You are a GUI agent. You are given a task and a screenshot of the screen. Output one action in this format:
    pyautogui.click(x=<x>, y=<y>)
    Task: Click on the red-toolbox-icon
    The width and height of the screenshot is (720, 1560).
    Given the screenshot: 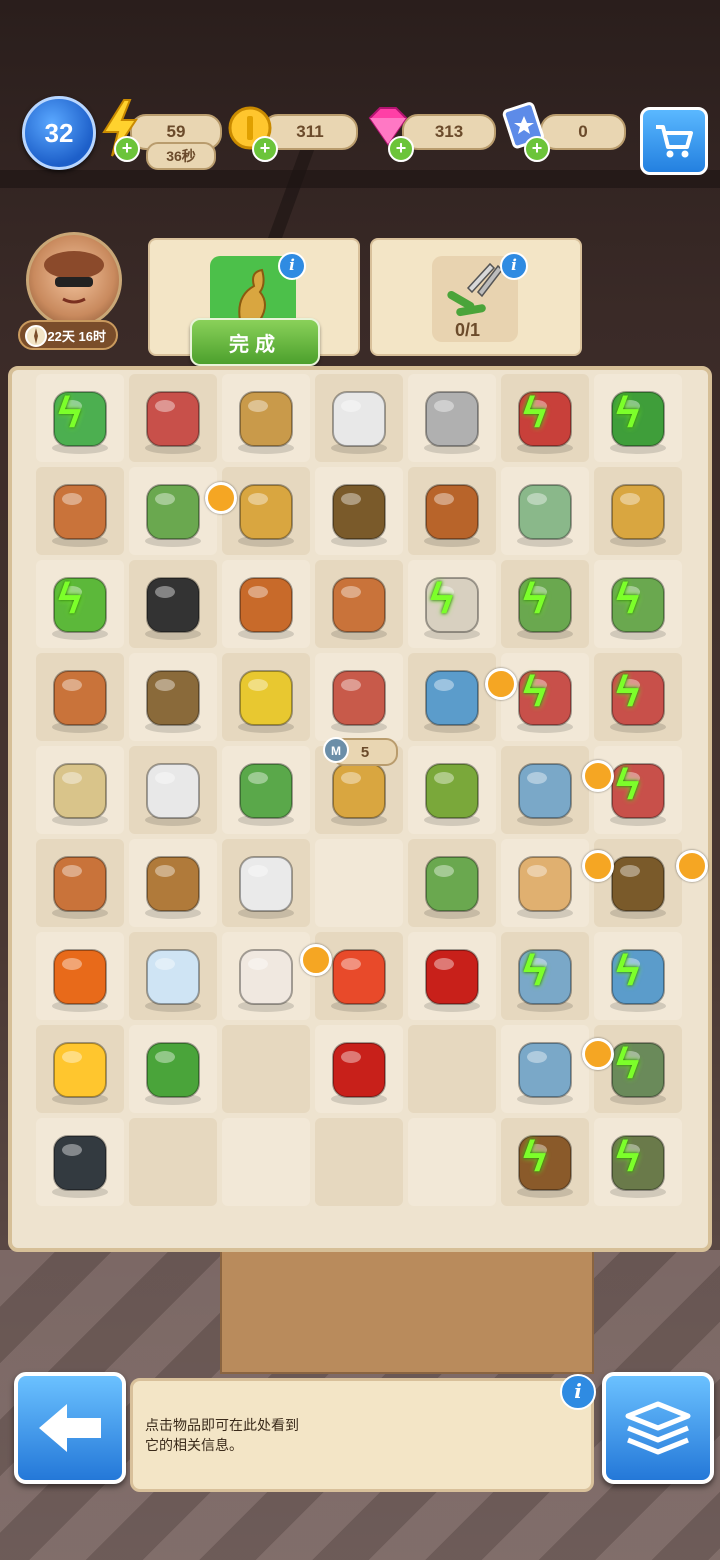 What is the action you would take?
    pyautogui.click(x=545, y=422)
    